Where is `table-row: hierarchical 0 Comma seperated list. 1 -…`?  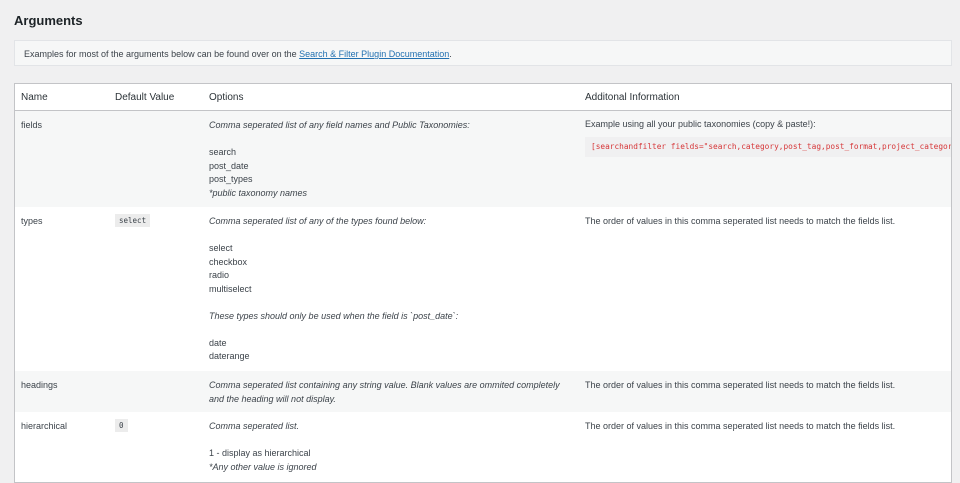 table-row: hierarchical 0 Comma seperated list. 1 -… is located at coordinates (483, 447).